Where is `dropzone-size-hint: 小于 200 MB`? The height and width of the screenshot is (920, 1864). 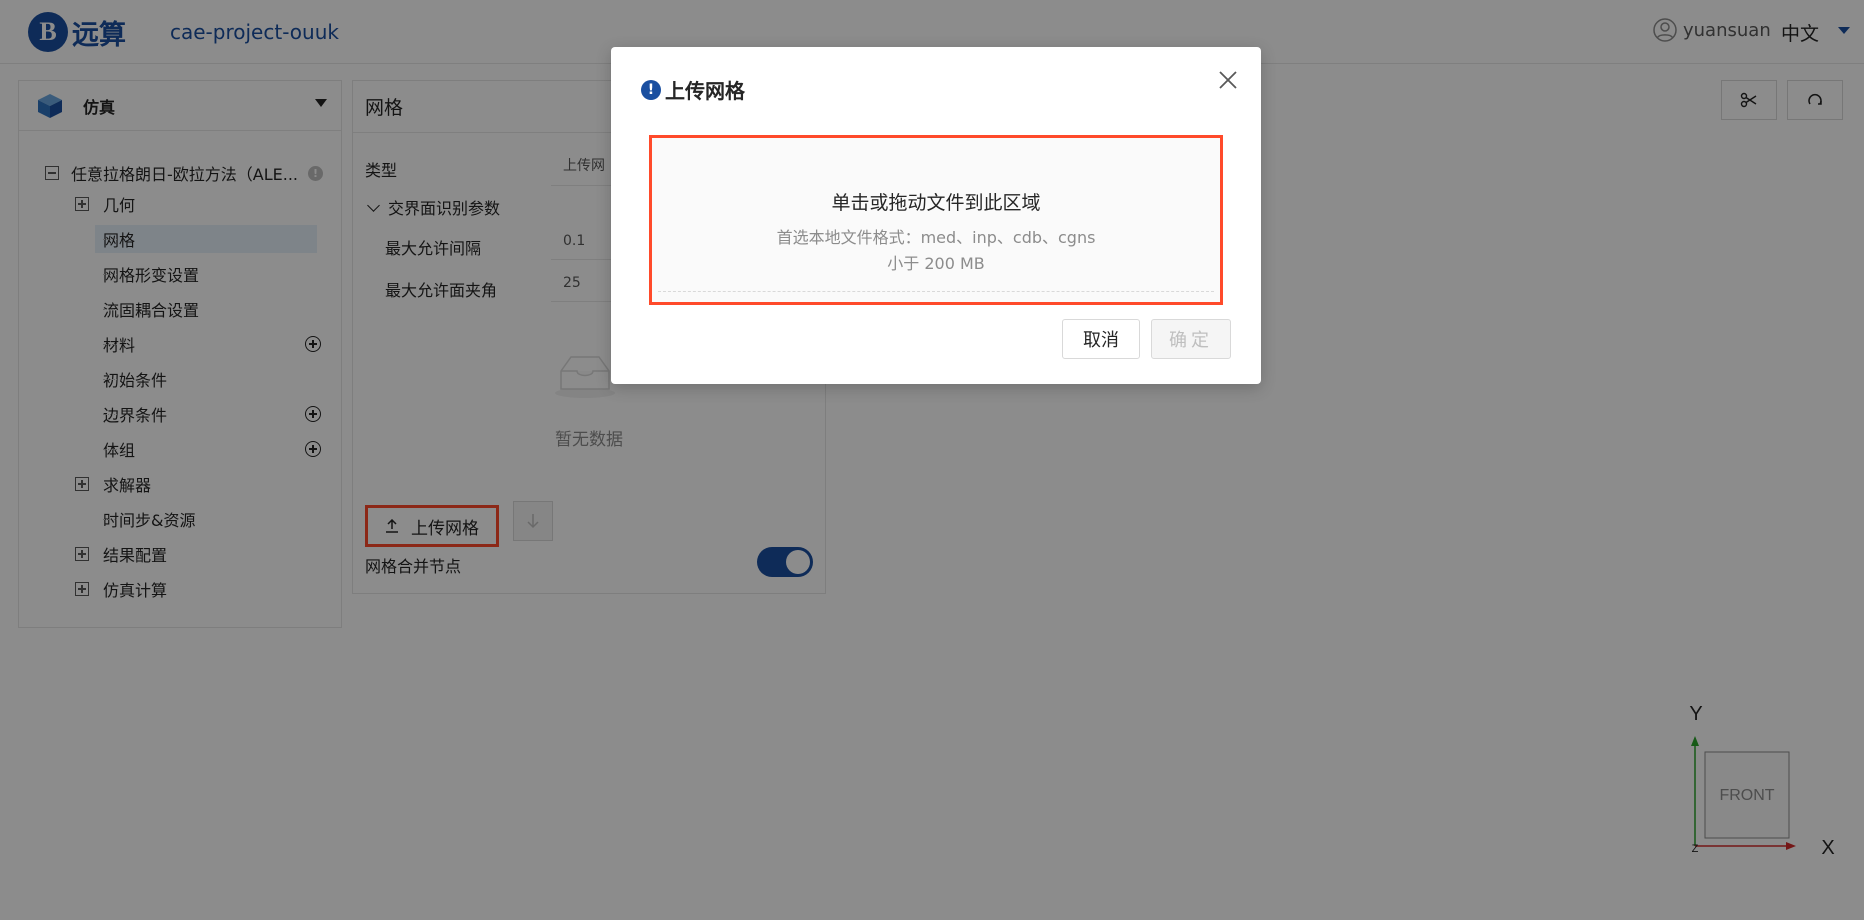 dropzone-size-hint: 小于 200 MB is located at coordinates (936, 263).